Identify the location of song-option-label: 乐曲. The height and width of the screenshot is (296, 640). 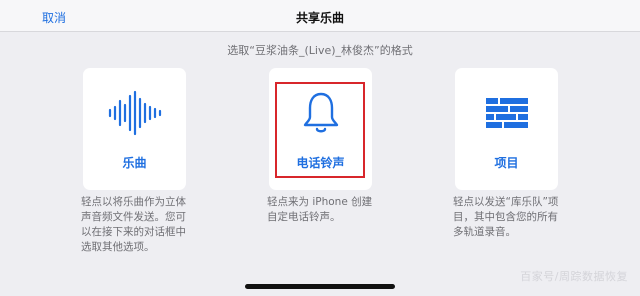
(134, 163).